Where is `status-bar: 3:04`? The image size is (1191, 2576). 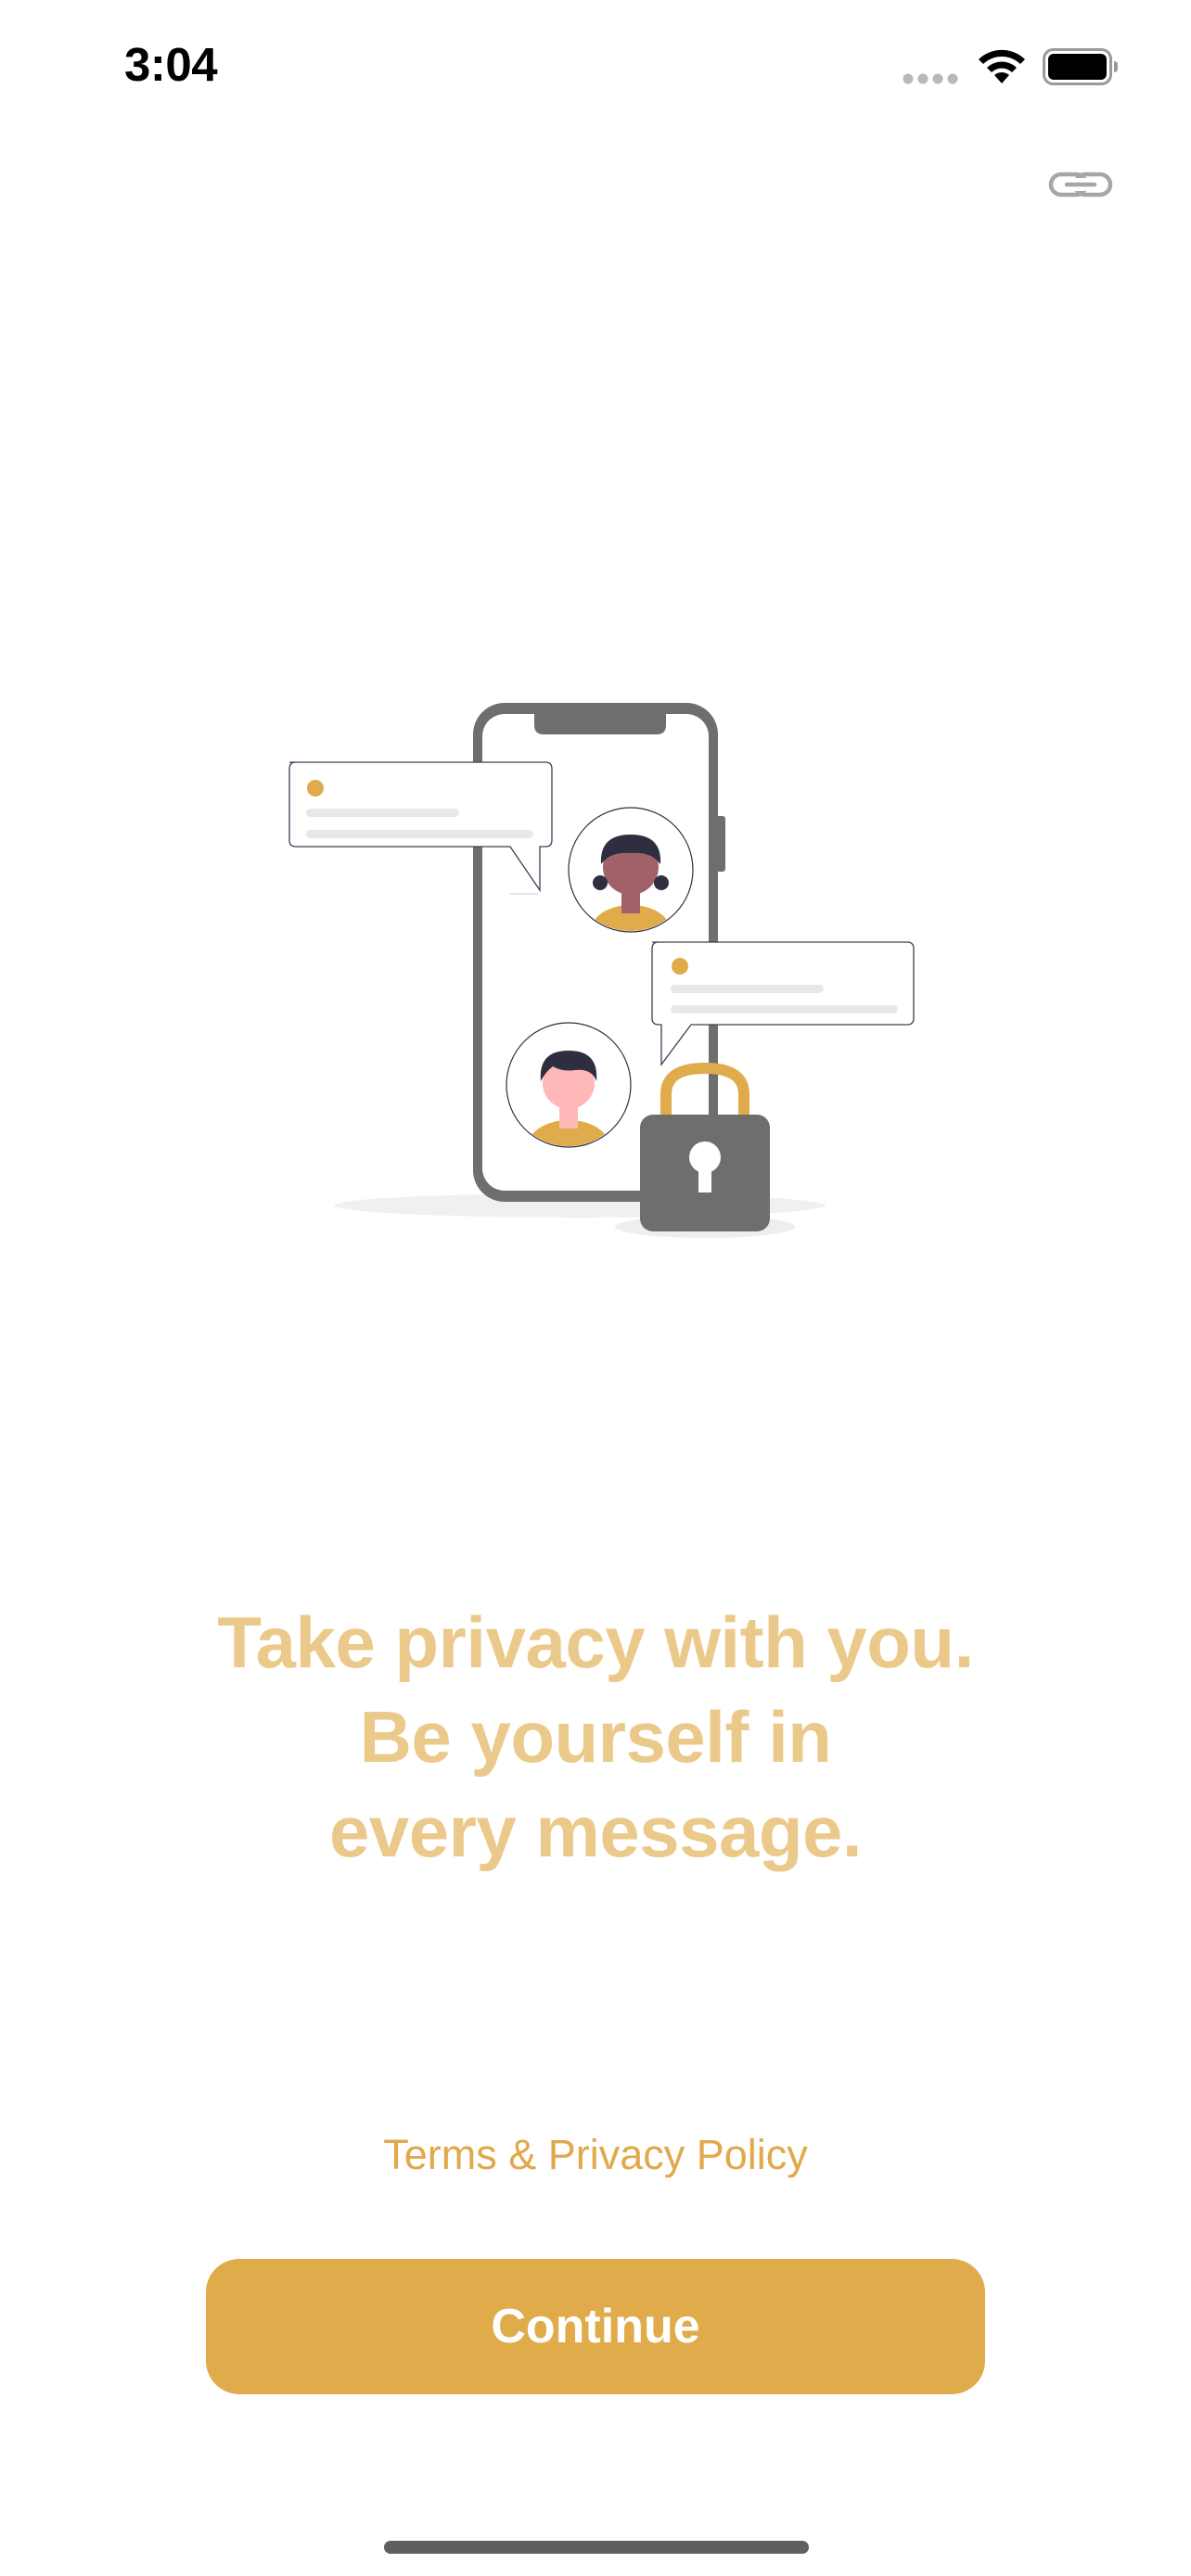 status-bar: 3:04 is located at coordinates (595, 65).